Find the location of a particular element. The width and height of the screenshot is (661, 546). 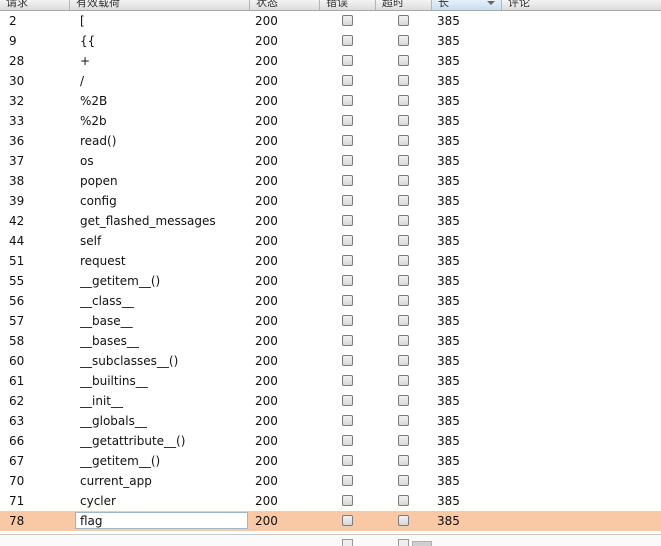

table-row: 78 flag 200 385 is located at coordinates (330, 521).